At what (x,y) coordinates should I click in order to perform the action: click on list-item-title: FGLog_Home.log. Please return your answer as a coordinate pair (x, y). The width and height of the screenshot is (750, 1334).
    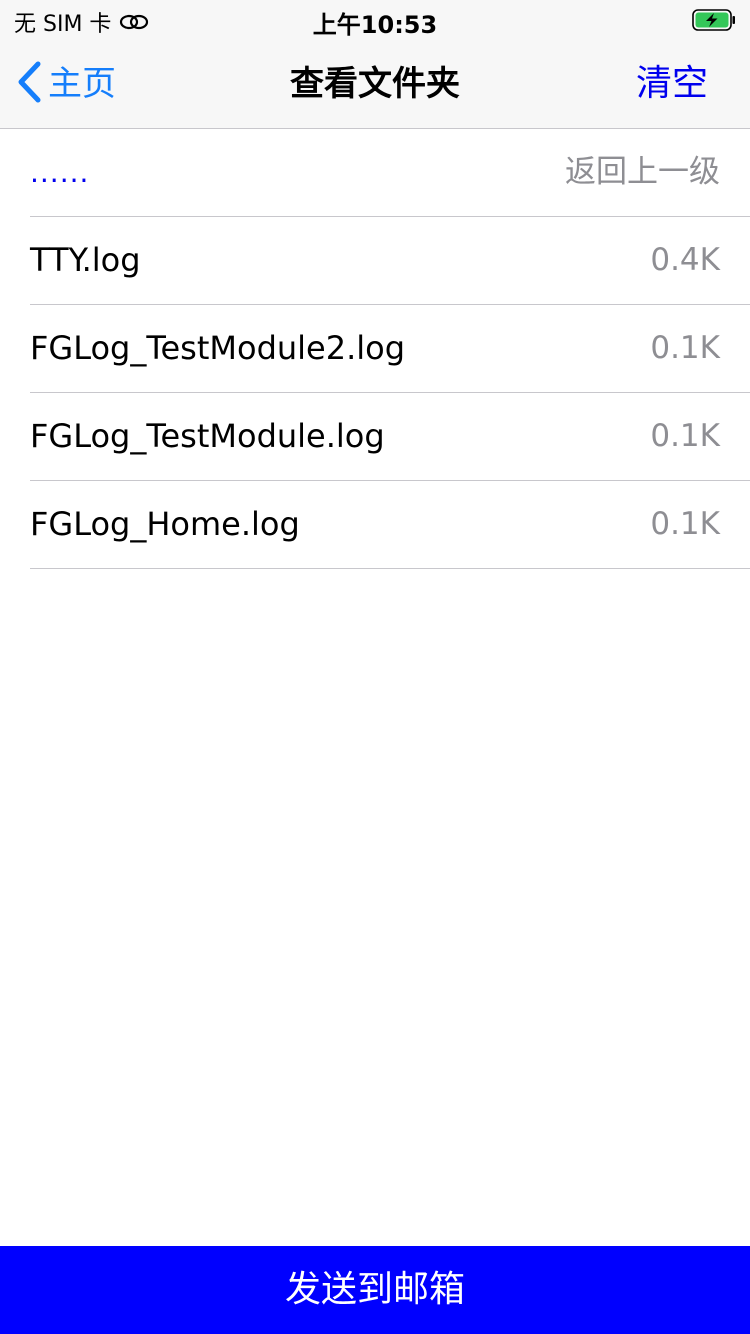
    Looking at the image, I should click on (165, 524).